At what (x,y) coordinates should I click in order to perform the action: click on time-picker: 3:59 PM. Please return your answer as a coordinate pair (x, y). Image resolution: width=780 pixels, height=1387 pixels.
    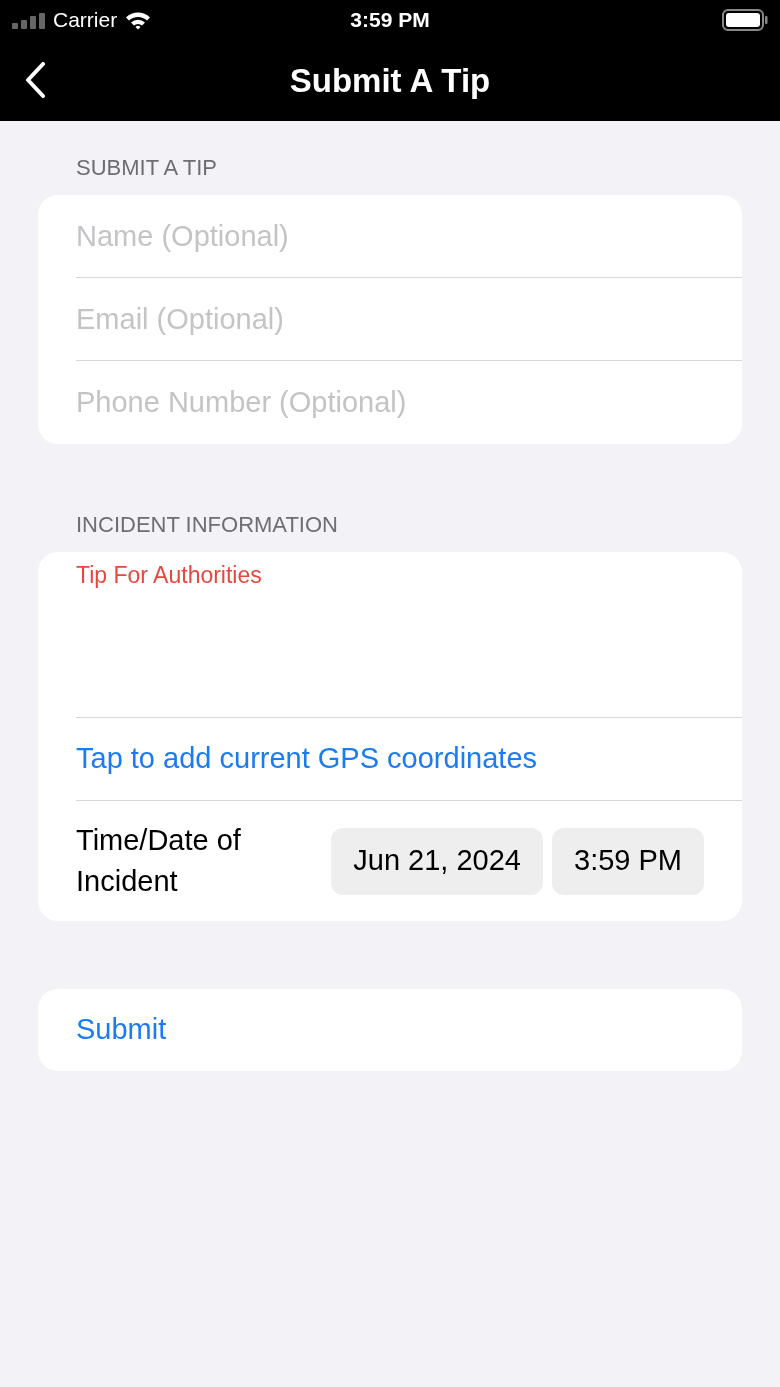
    Looking at the image, I should click on (628, 861).